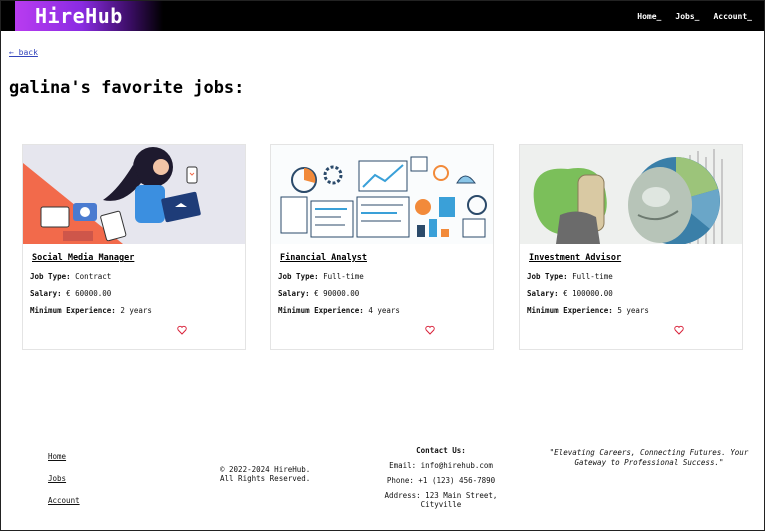 This screenshot has width=765, height=531. I want to click on salary-row: Salary: € 90000.00, so click(319, 293).